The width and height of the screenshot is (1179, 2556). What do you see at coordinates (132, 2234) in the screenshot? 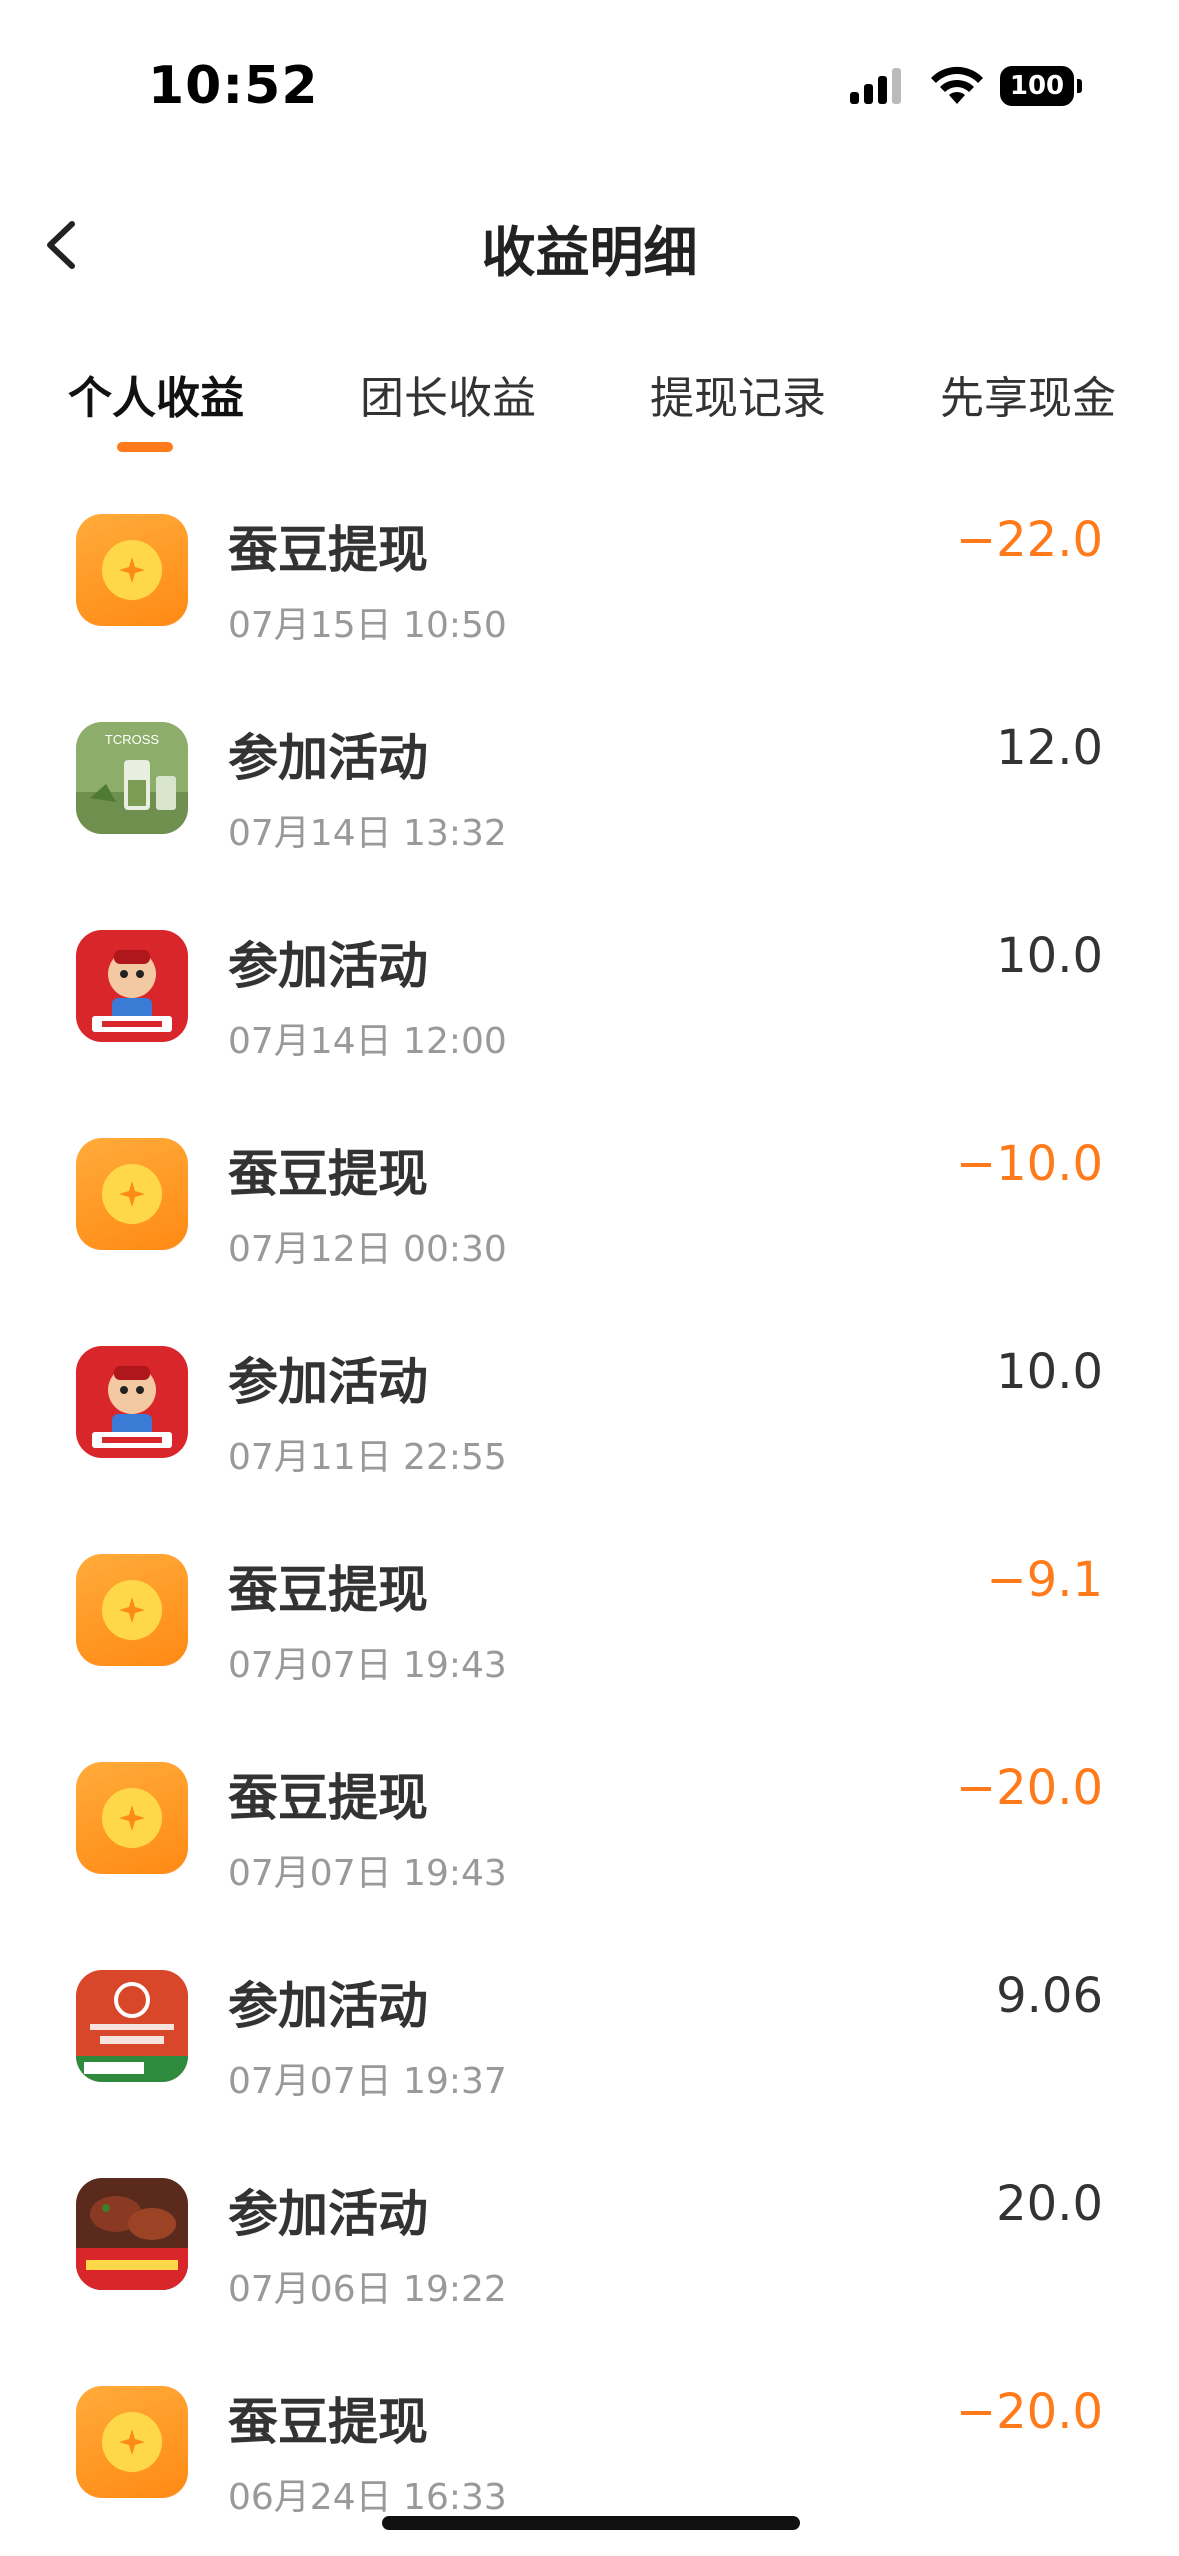
I see `bbq-ribs-store-thumbnail` at bounding box center [132, 2234].